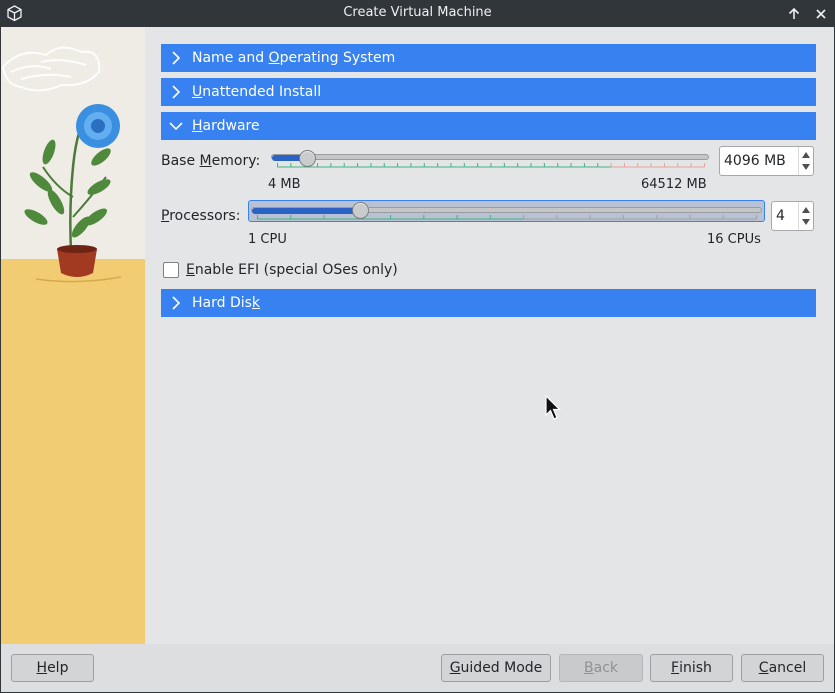 Image resolution: width=835 pixels, height=693 pixels. I want to click on section-label: Hardware, so click(226, 126).